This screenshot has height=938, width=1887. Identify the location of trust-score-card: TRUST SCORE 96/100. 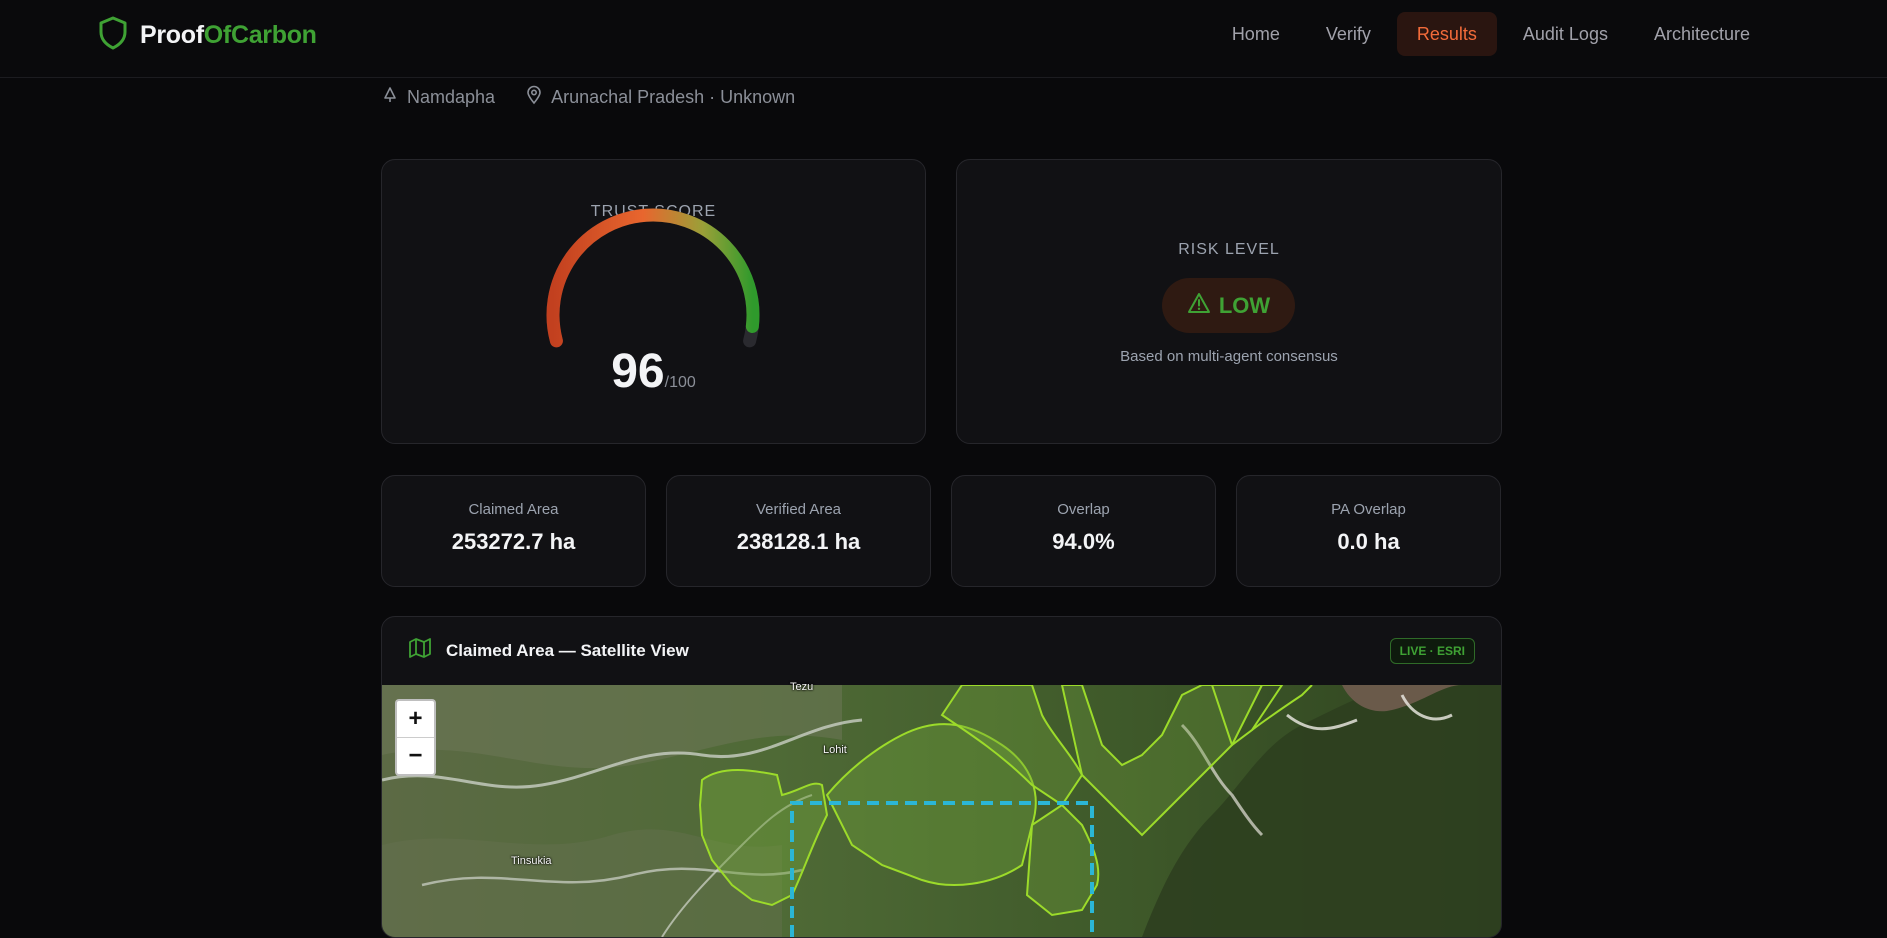
(653, 301).